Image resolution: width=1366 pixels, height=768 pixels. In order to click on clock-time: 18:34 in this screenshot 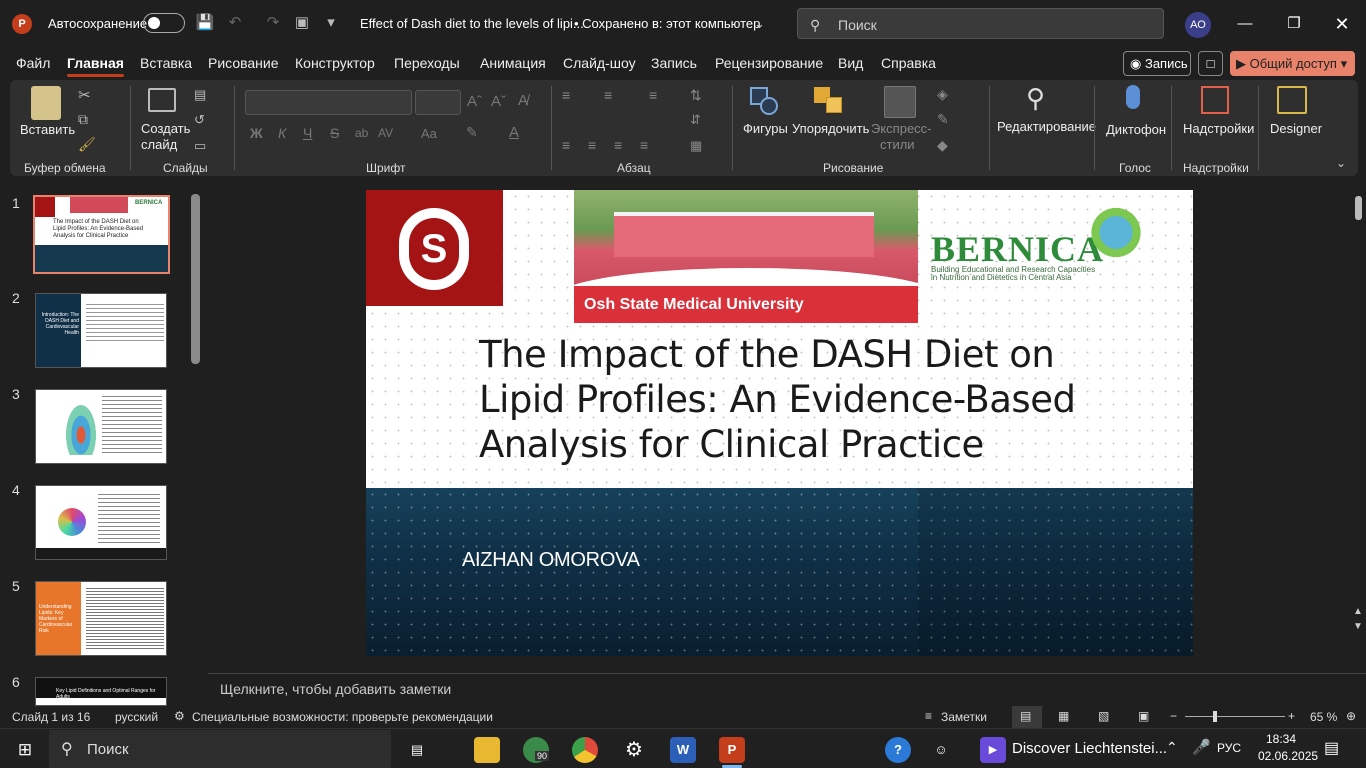, I will do `click(1281, 739)`.